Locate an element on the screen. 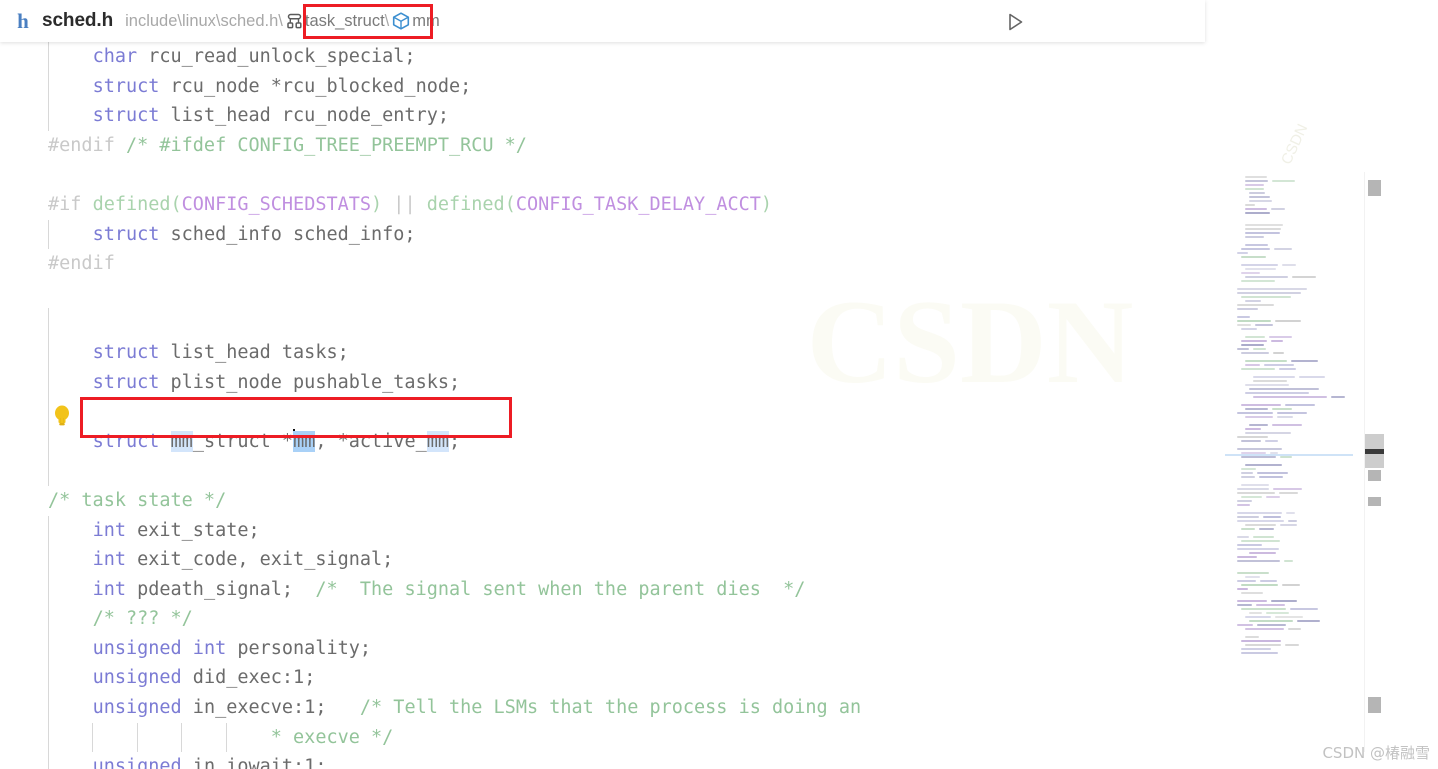 This screenshot has width=1438, height=769. code-token-id: personality; is located at coordinates (299, 648).